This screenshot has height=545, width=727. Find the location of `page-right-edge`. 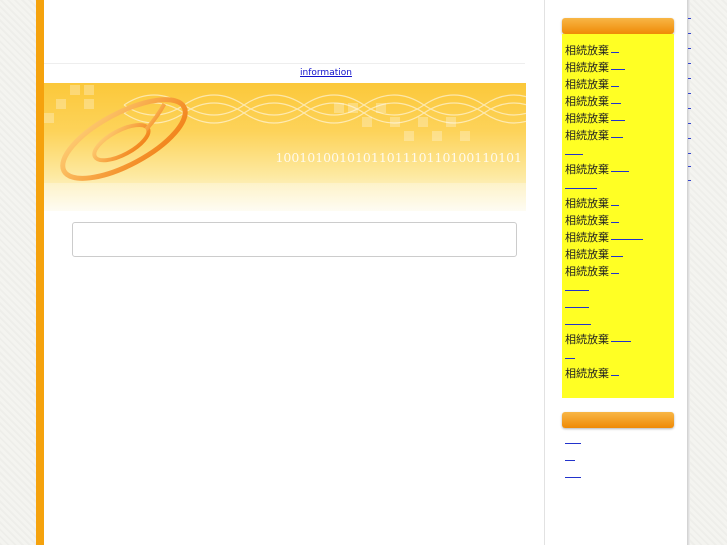

page-right-edge is located at coordinates (688, 272).